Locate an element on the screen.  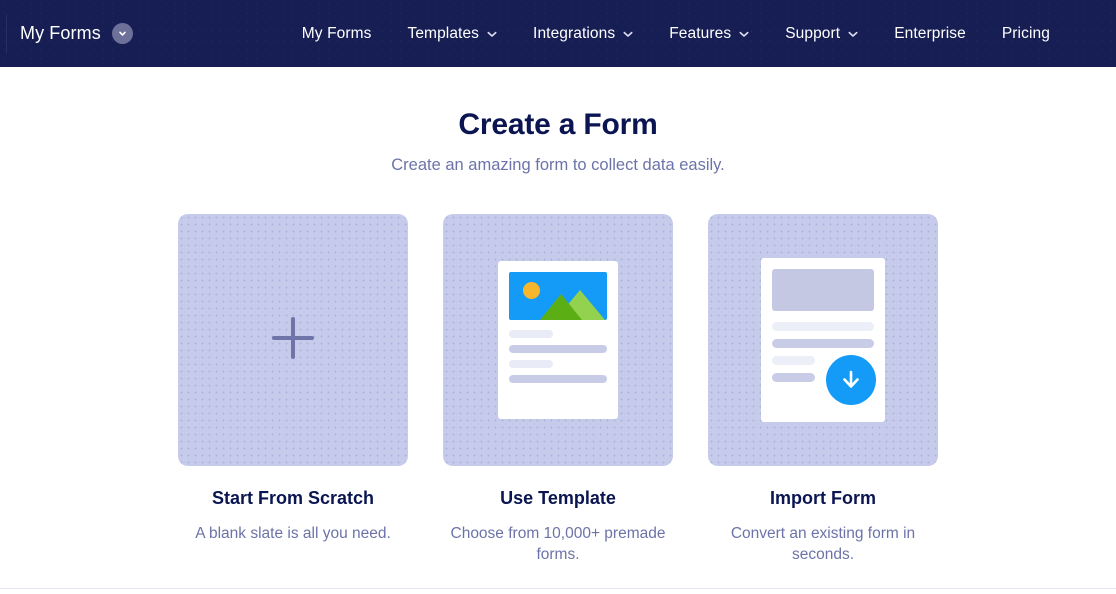
card-tile-start-from-scratch is located at coordinates (293, 340).